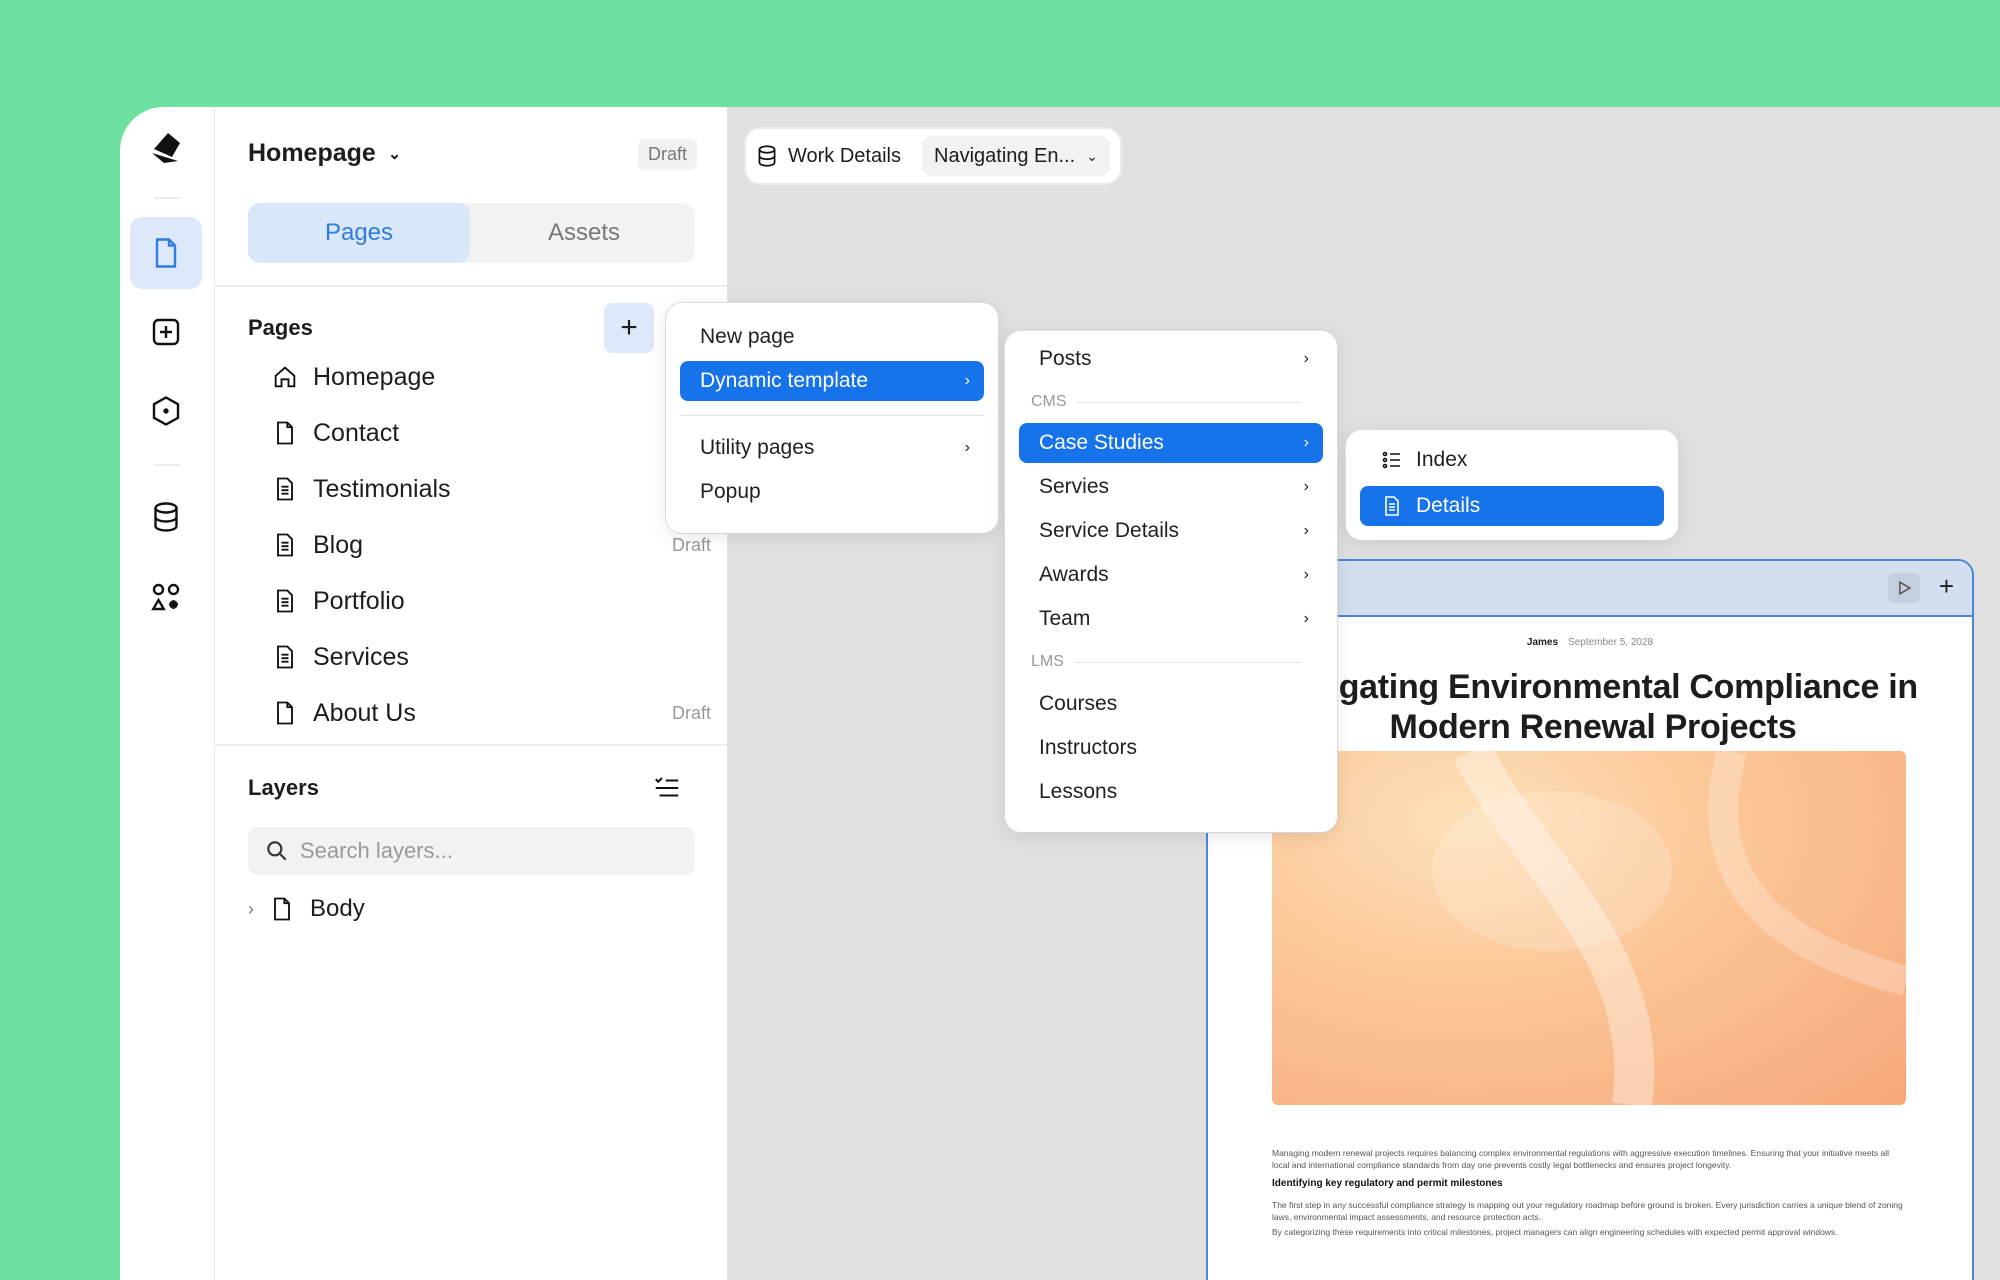  Describe the element at coordinates (1669, 928) in the screenshot. I see `hero-gradient-shapes` at that location.